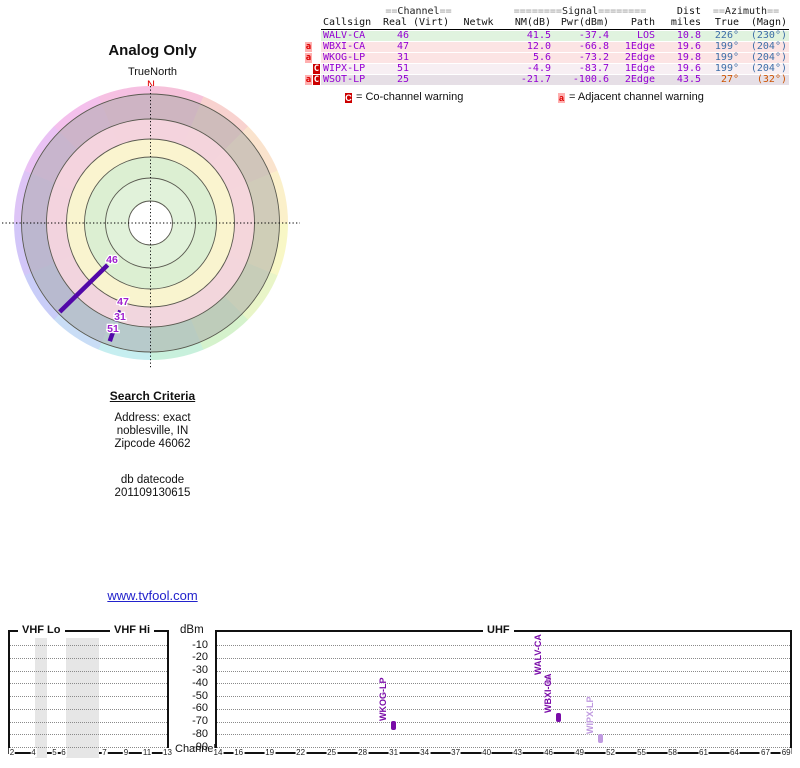 The width and height of the screenshot is (800, 768). Describe the element at coordinates (746, 11) in the screenshot. I see `azimuth-group-header: ==Azimuth==` at that location.